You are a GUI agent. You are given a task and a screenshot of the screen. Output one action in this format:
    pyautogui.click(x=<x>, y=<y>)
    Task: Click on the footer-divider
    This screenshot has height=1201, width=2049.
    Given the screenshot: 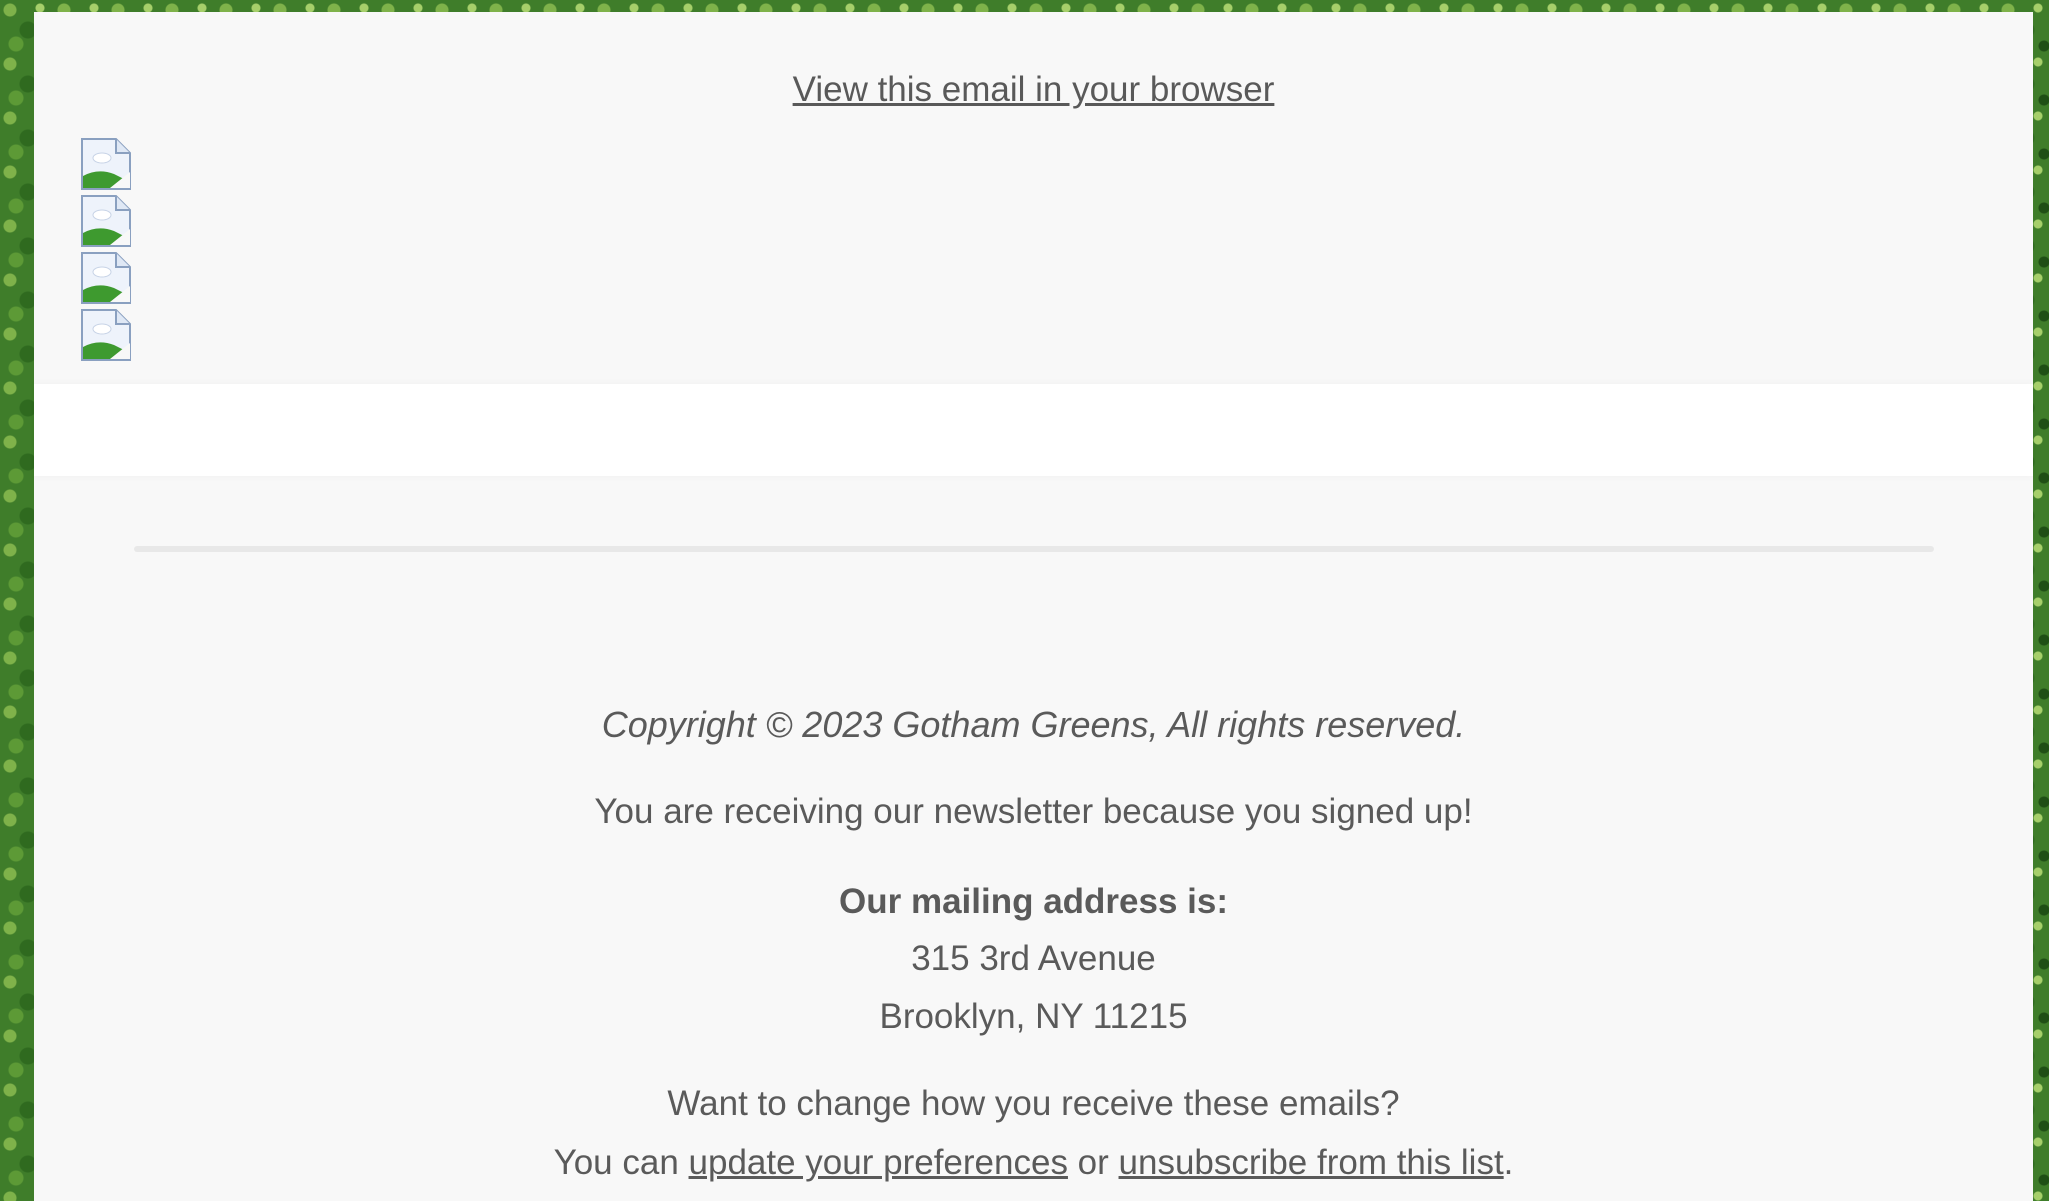 What is the action you would take?
    pyautogui.click(x=1034, y=549)
    